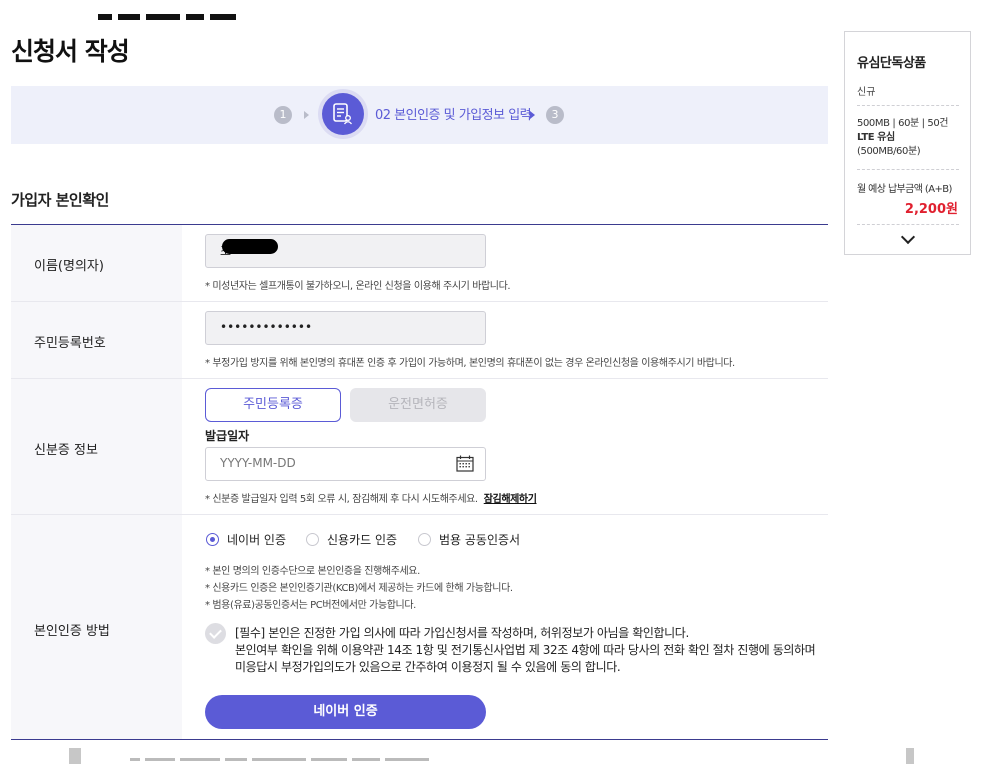  Describe the element at coordinates (215, 633) in the screenshot. I see `agree-checkbox` at that location.